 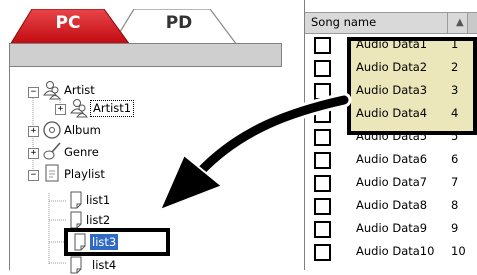 What do you see at coordinates (76, 200) in the screenshot?
I see `list1-icon` at bounding box center [76, 200].